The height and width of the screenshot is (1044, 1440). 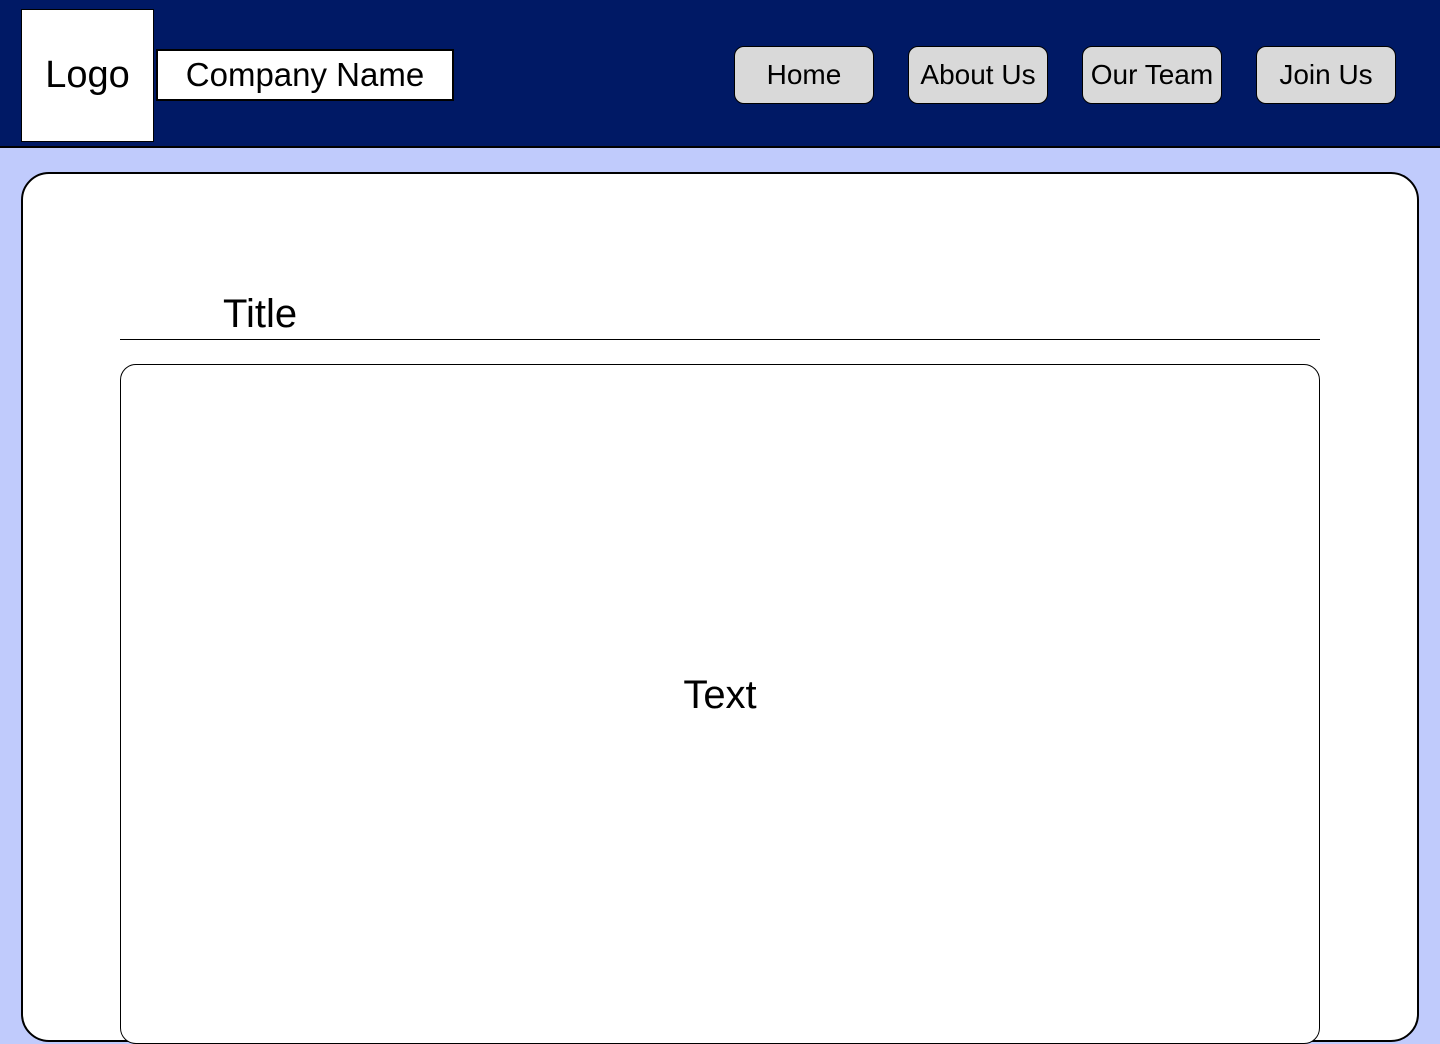 I want to click on nav-join-us-button: Join Us, so click(x=1326, y=75).